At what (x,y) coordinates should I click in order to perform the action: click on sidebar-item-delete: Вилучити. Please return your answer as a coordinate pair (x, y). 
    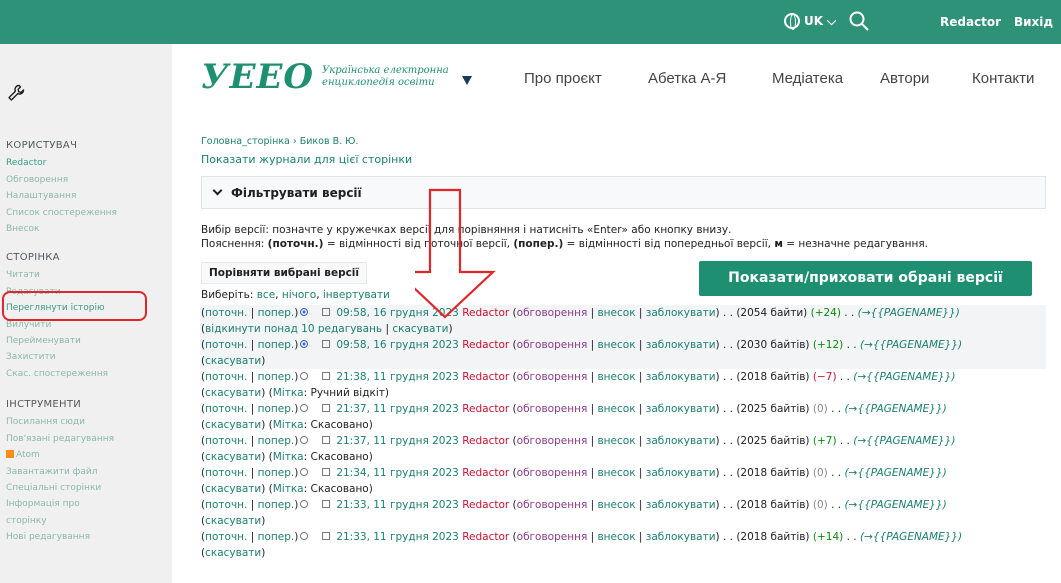
    Looking at the image, I should click on (57, 325).